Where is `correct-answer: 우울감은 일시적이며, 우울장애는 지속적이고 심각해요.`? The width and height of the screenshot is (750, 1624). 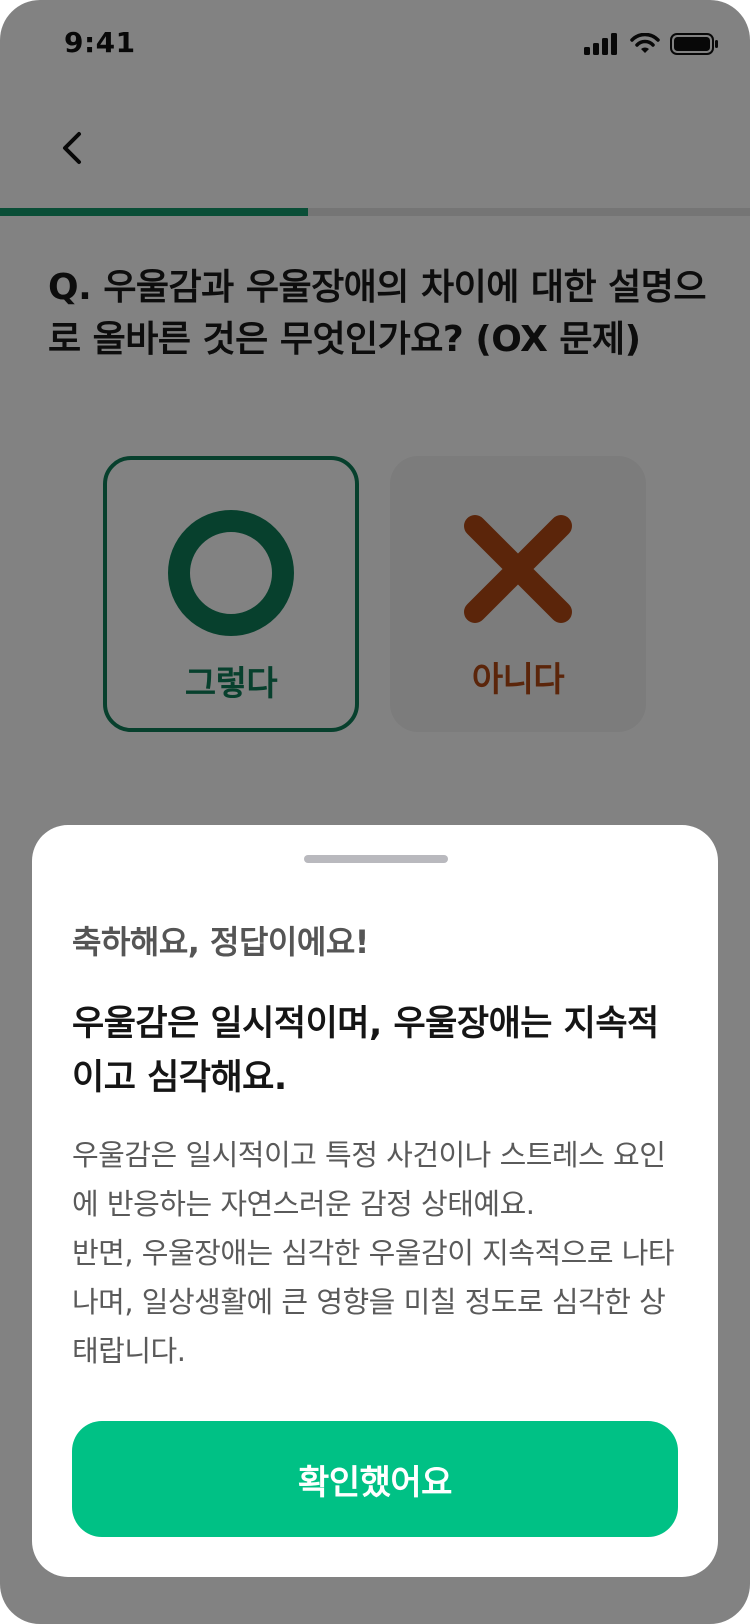 correct-answer: 우울감은 일시적이며, 우울장애는 지속적이고 심각해요. is located at coordinates (365, 1051).